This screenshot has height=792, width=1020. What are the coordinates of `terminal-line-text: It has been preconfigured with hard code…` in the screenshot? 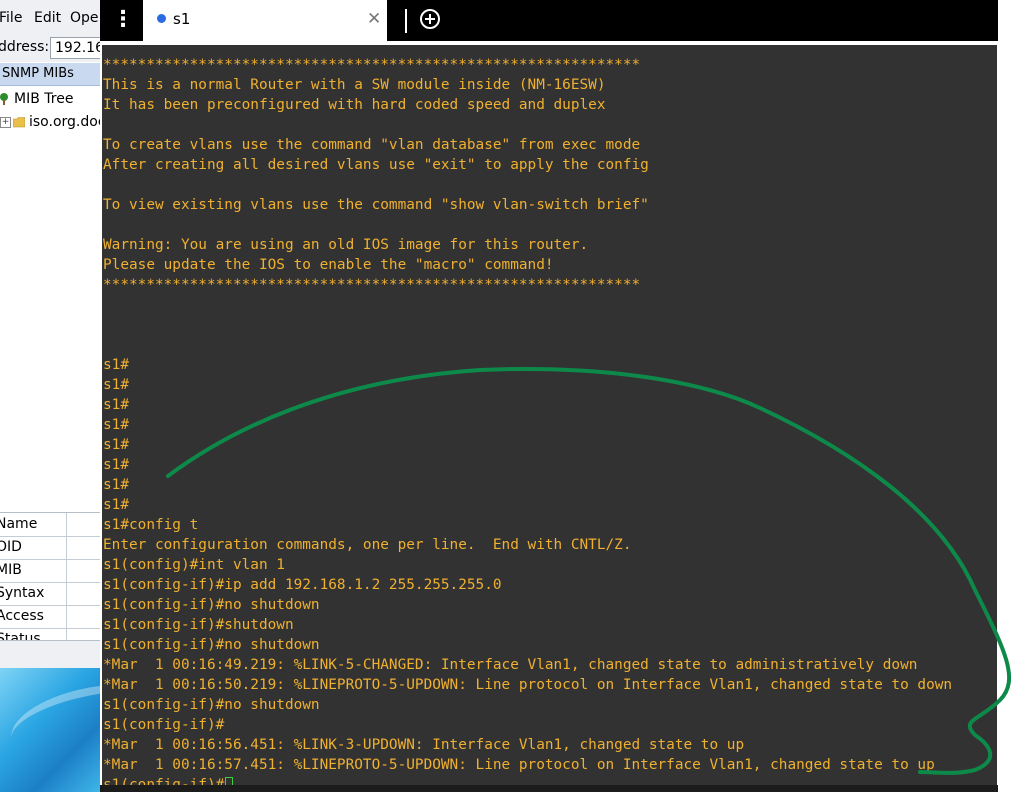 It's located at (354, 105).